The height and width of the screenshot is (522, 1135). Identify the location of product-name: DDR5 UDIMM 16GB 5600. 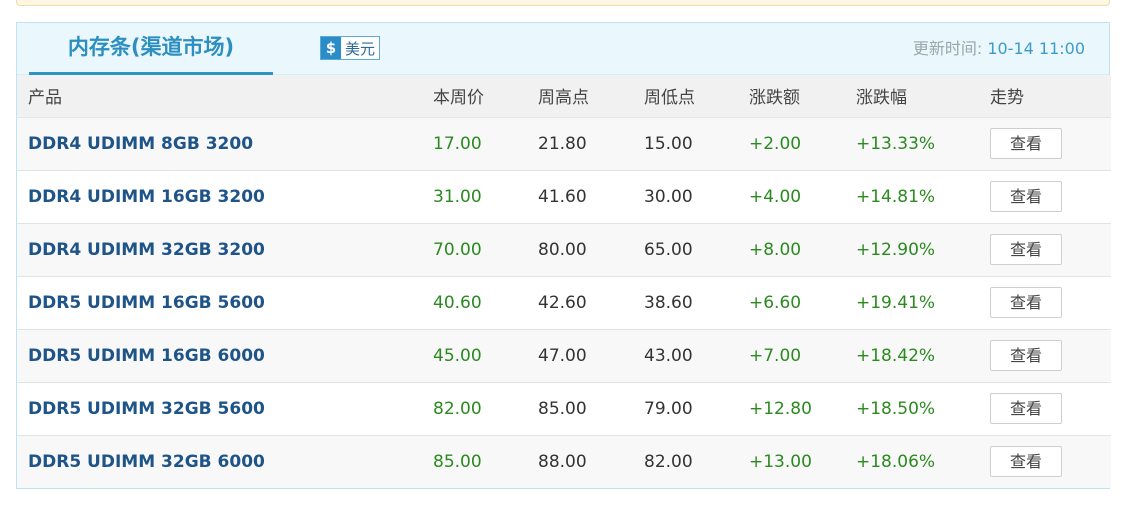
(219, 303).